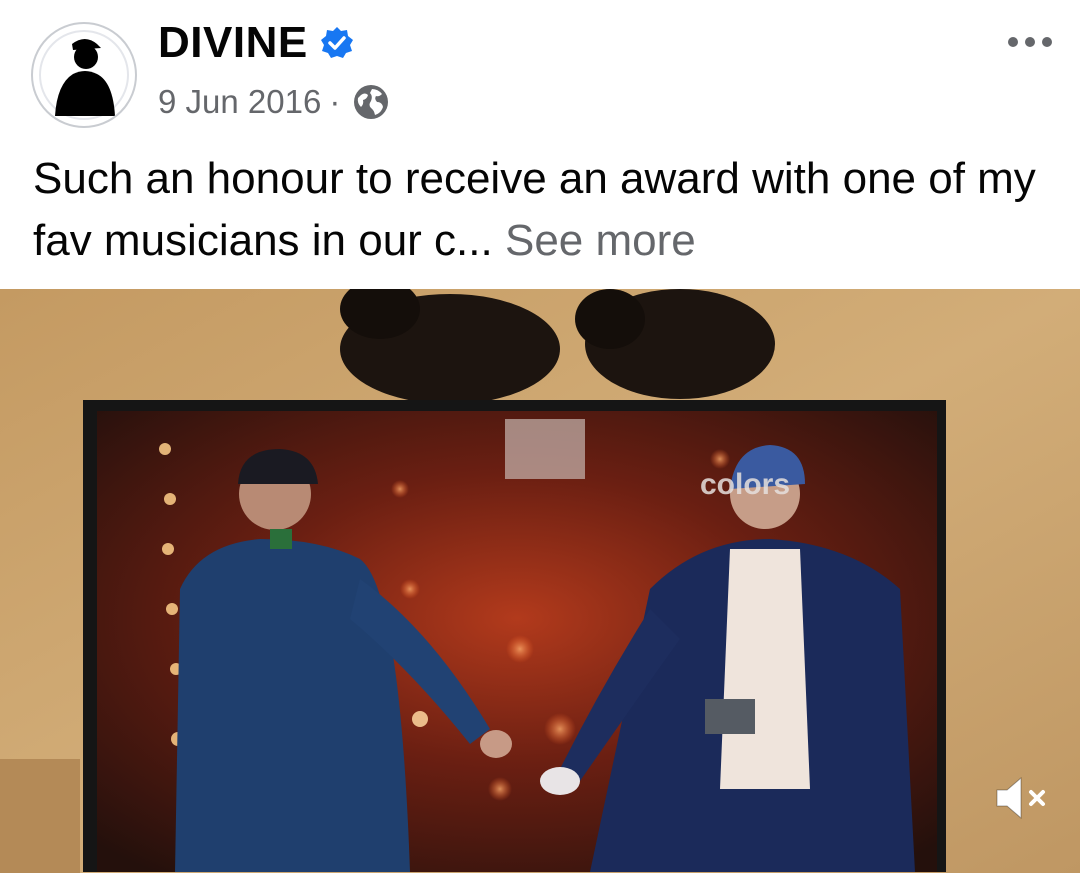 This screenshot has width=1080, height=873. What do you see at coordinates (745, 484) in the screenshot?
I see `channel-logo: colors` at bounding box center [745, 484].